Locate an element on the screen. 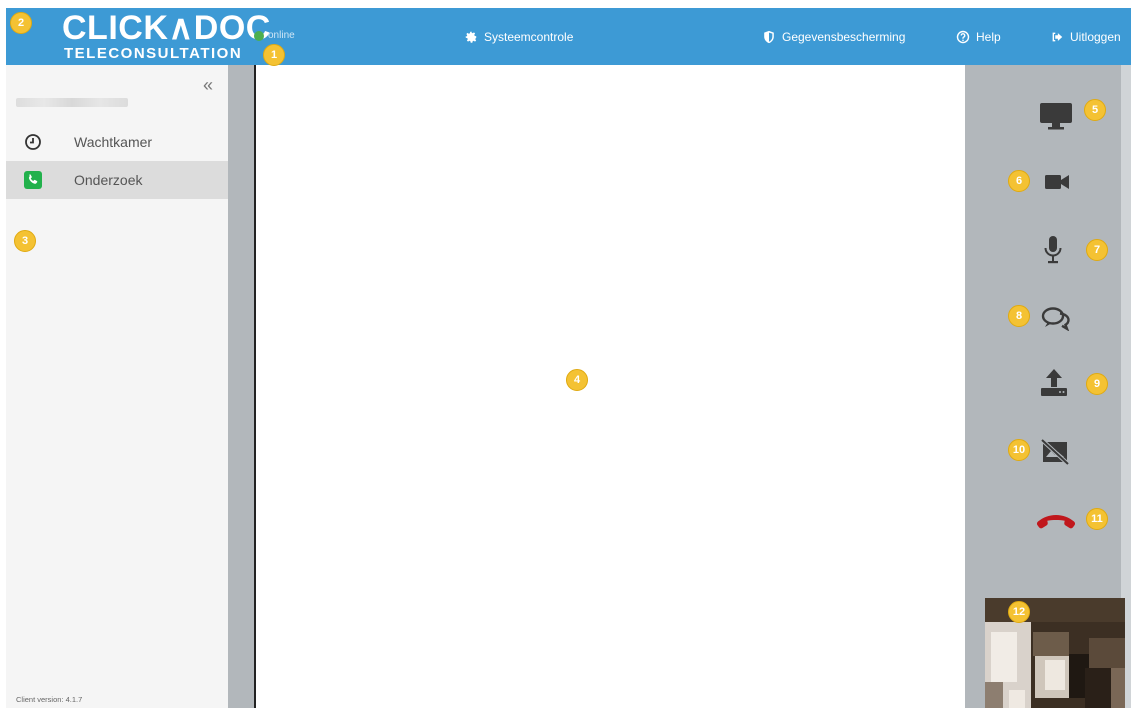  camera-toggle-button is located at coordinates (1057, 182).